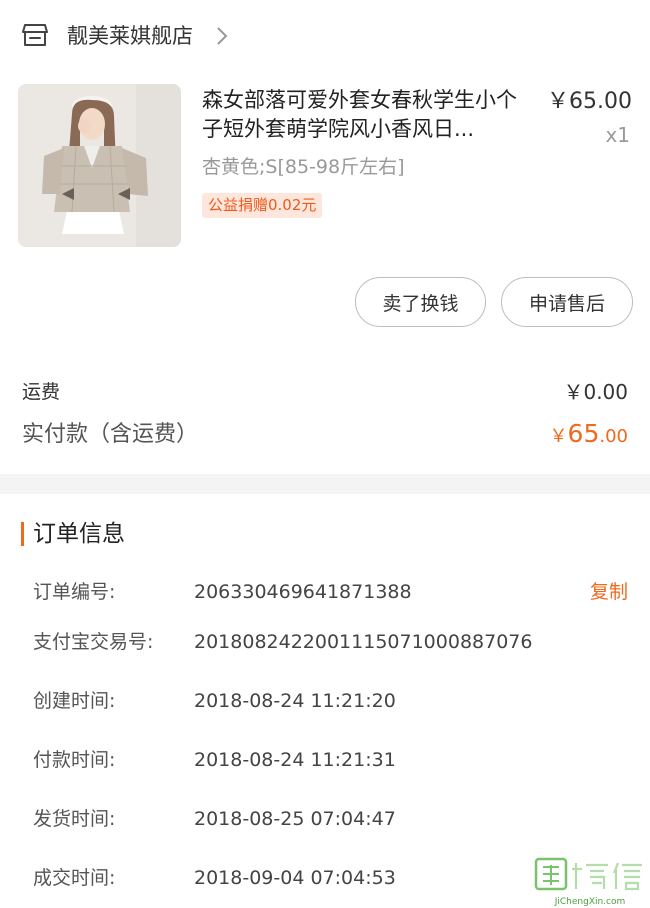 The height and width of the screenshot is (908, 650). I want to click on store-name: 靓美莱娸舰店, so click(130, 36).